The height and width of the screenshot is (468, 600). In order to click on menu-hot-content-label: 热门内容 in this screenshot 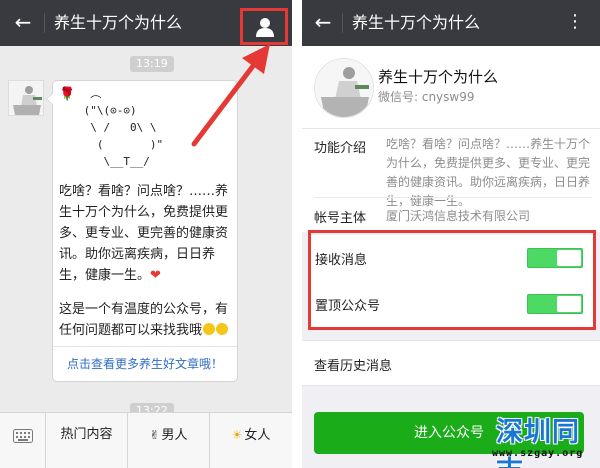, I will do `click(86, 434)`.